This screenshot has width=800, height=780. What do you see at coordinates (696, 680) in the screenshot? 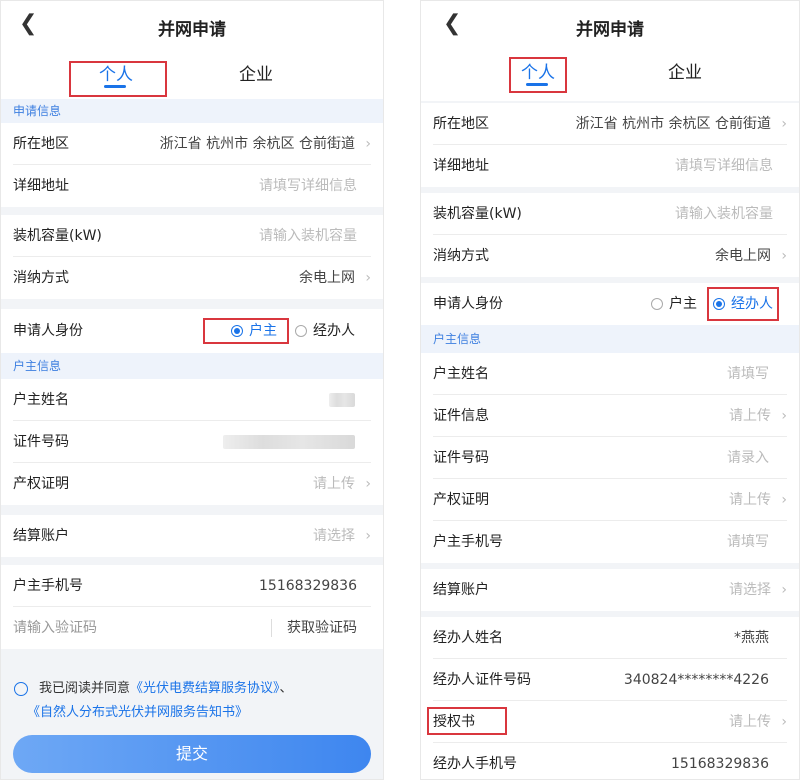
I see `agent-id-value: 340824********4226` at bounding box center [696, 680].